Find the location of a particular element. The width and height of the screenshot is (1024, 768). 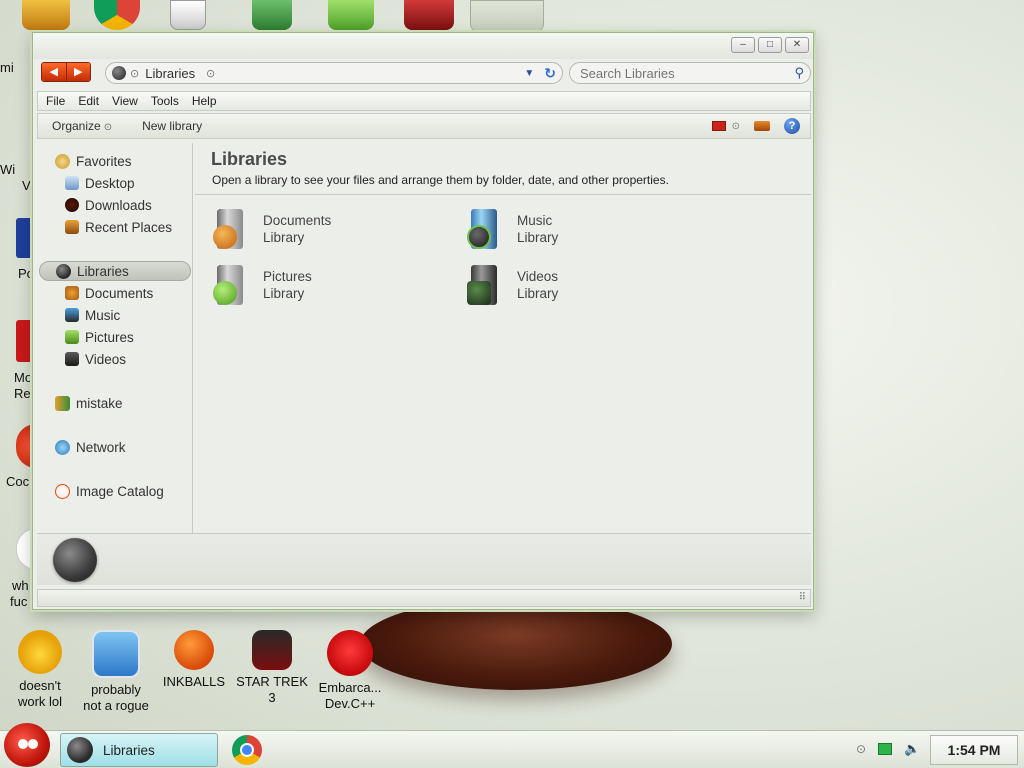

library-music: Music Library is located at coordinates (582, 229).